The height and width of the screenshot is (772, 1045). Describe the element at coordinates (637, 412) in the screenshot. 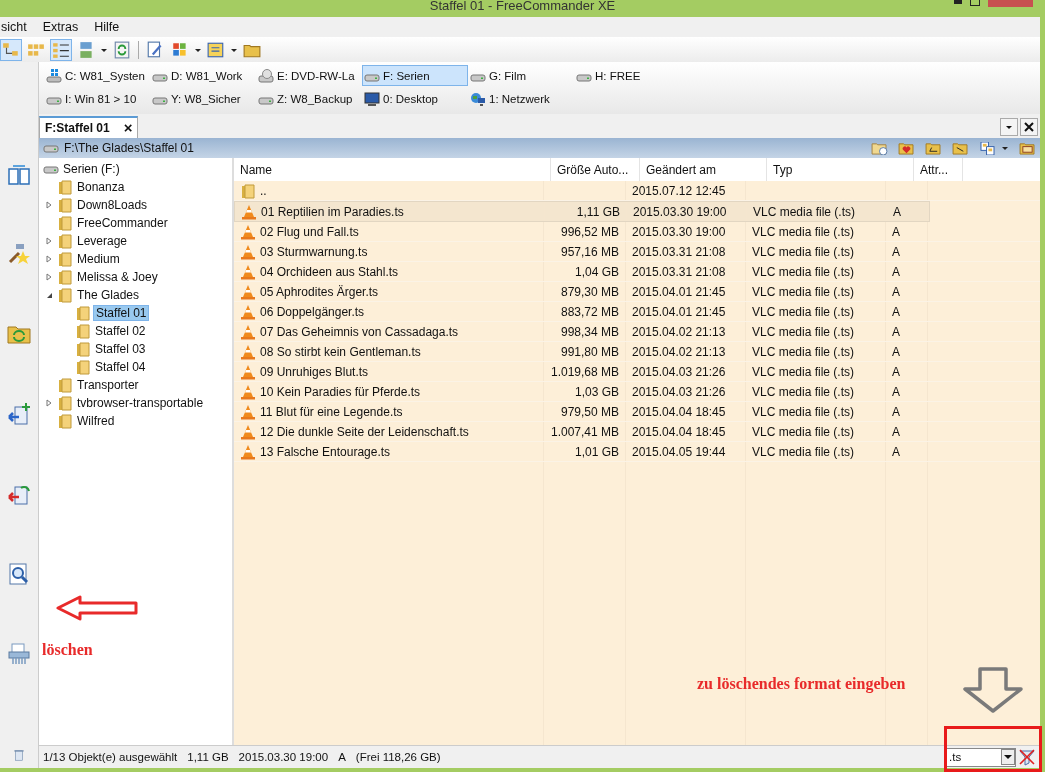

I see `file-row: 11 Blut für eine Legende.ts 979,50 MB 2015.04.04 18:45 VLC media file (.ts) A` at that location.